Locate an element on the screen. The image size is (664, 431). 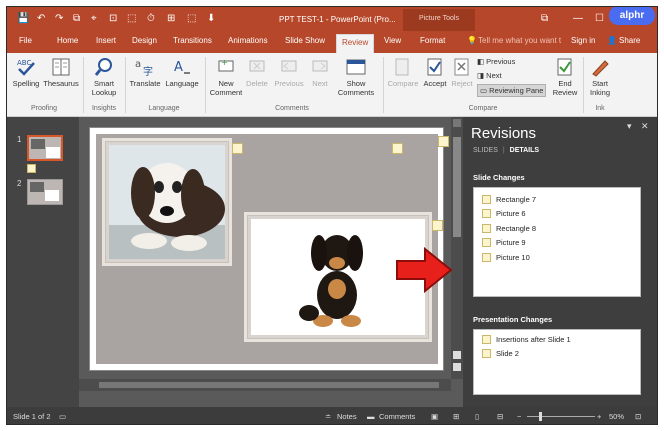
previous-slide-icon is located at coordinates (457, 367).